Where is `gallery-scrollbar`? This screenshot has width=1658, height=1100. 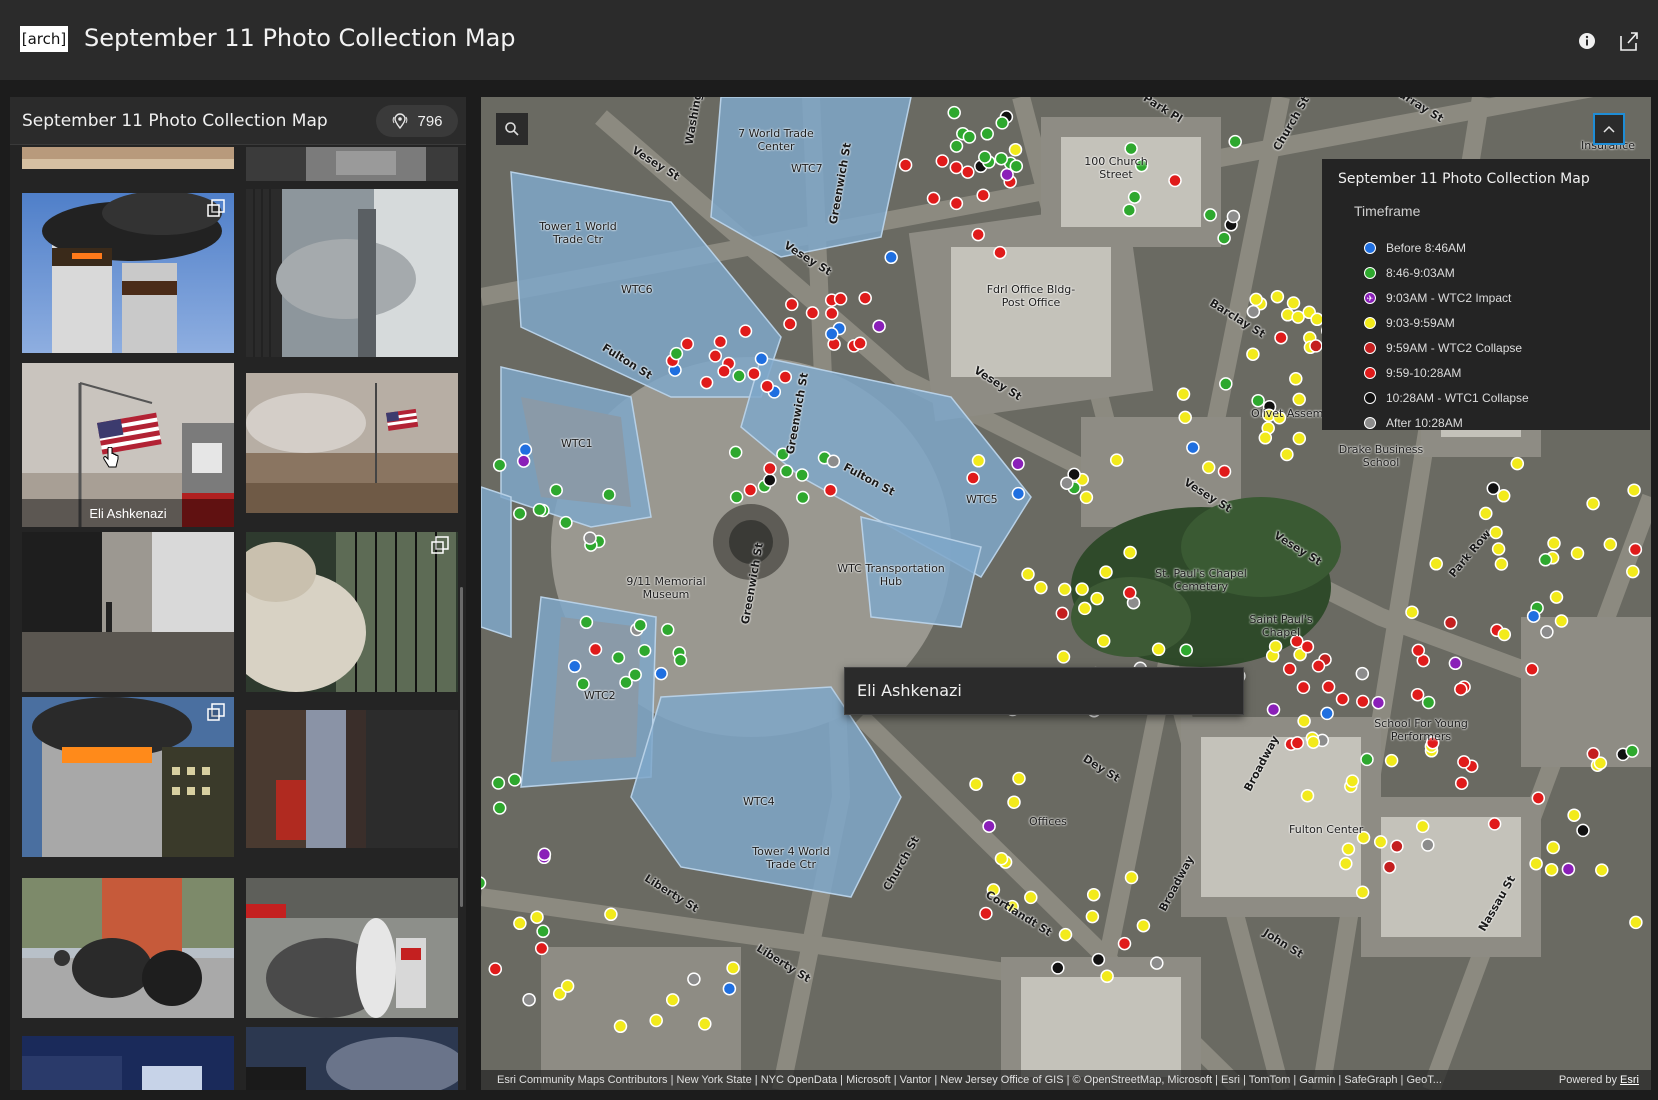
gallery-scrollbar is located at coordinates (461, 747).